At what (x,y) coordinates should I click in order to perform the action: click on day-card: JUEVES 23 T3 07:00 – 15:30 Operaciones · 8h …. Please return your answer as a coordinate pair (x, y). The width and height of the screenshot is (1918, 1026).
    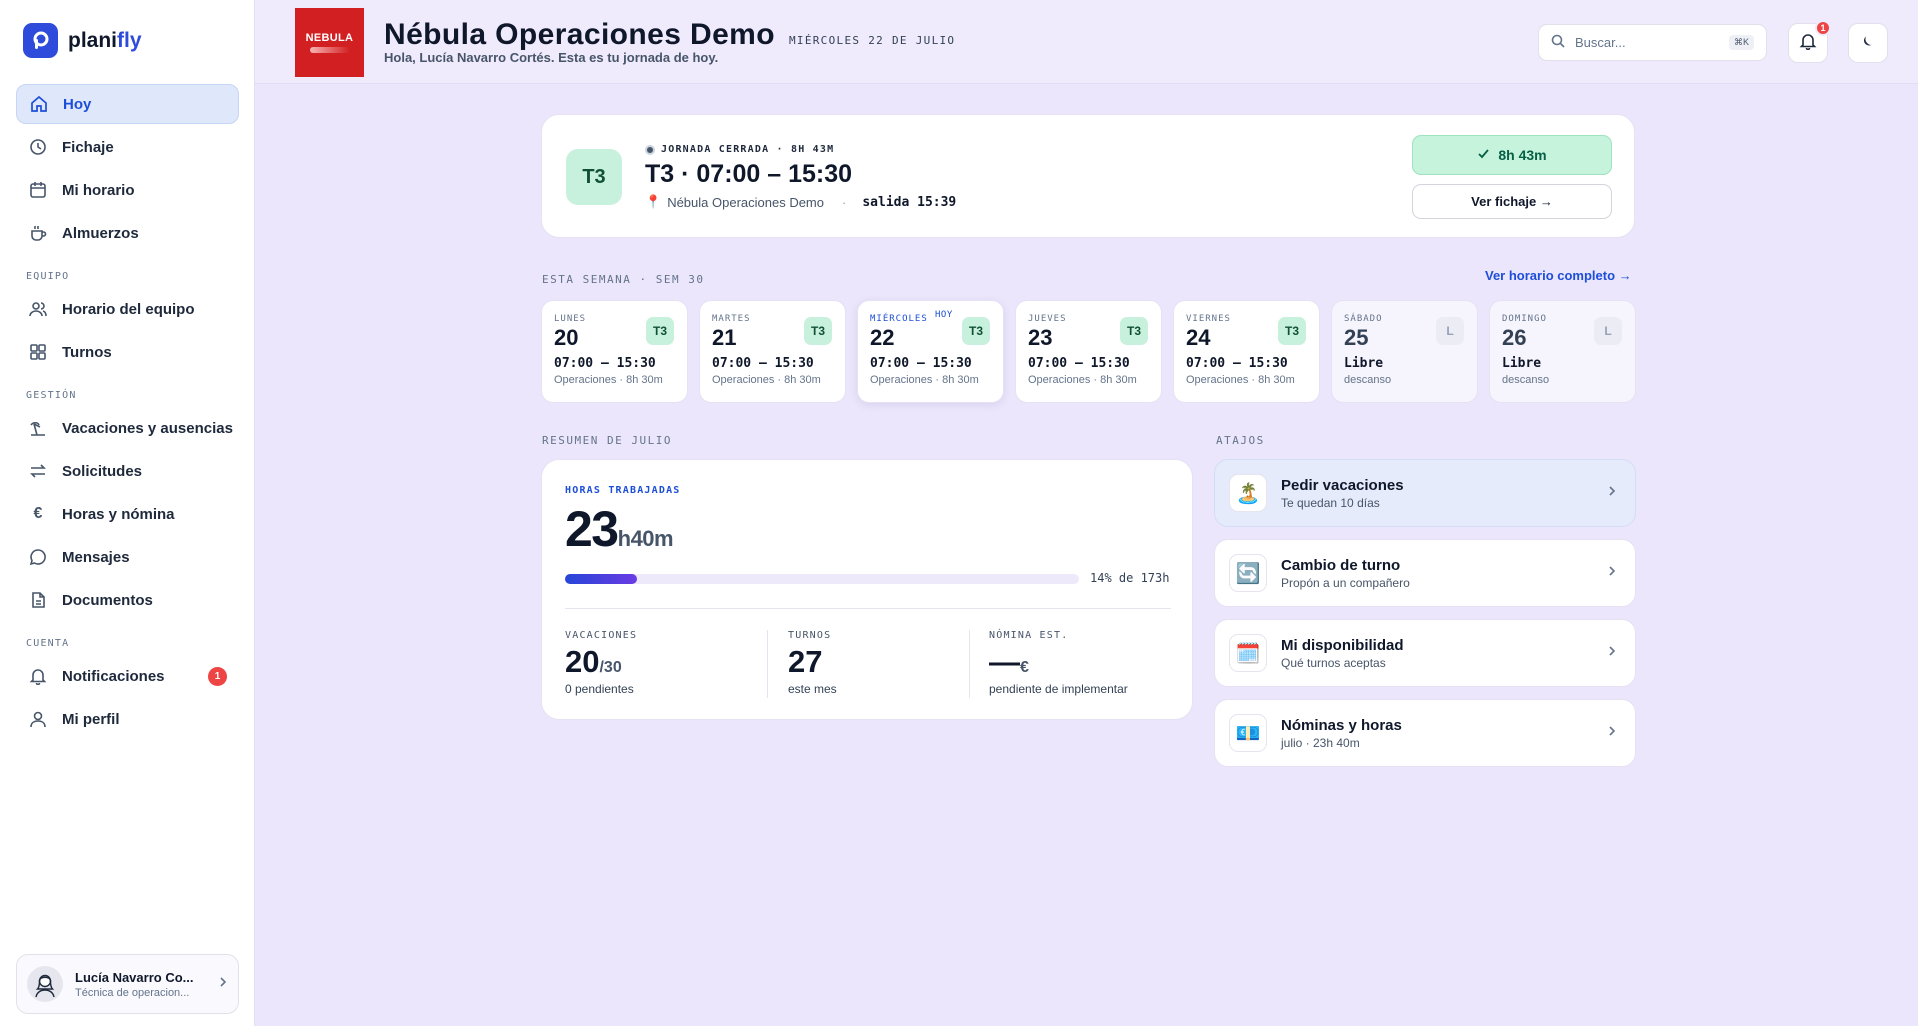
    Looking at the image, I should click on (1088, 351).